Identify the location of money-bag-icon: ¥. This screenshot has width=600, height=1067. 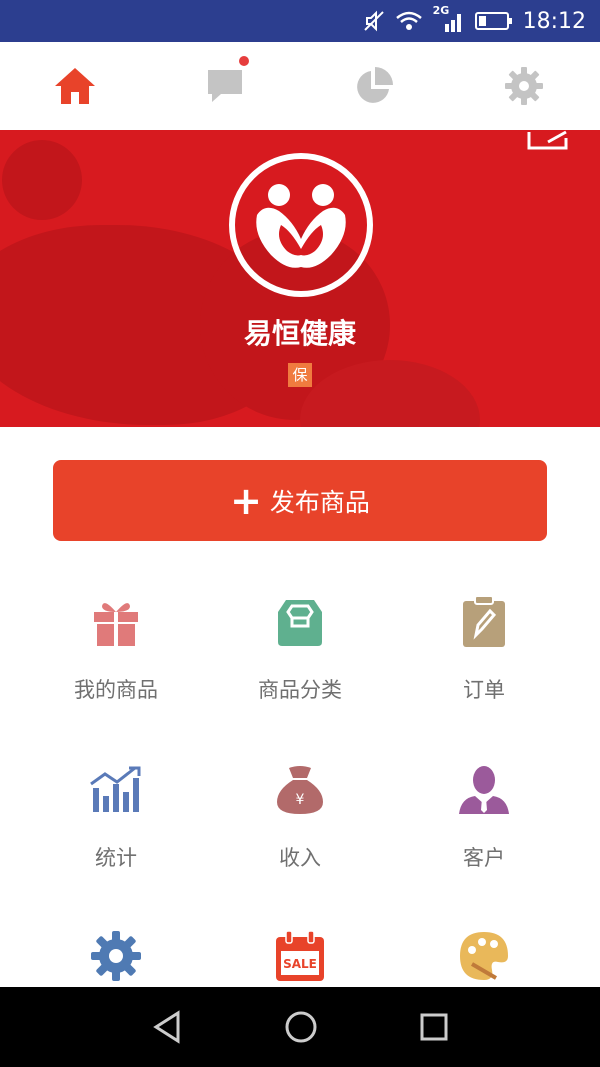
(300, 790).